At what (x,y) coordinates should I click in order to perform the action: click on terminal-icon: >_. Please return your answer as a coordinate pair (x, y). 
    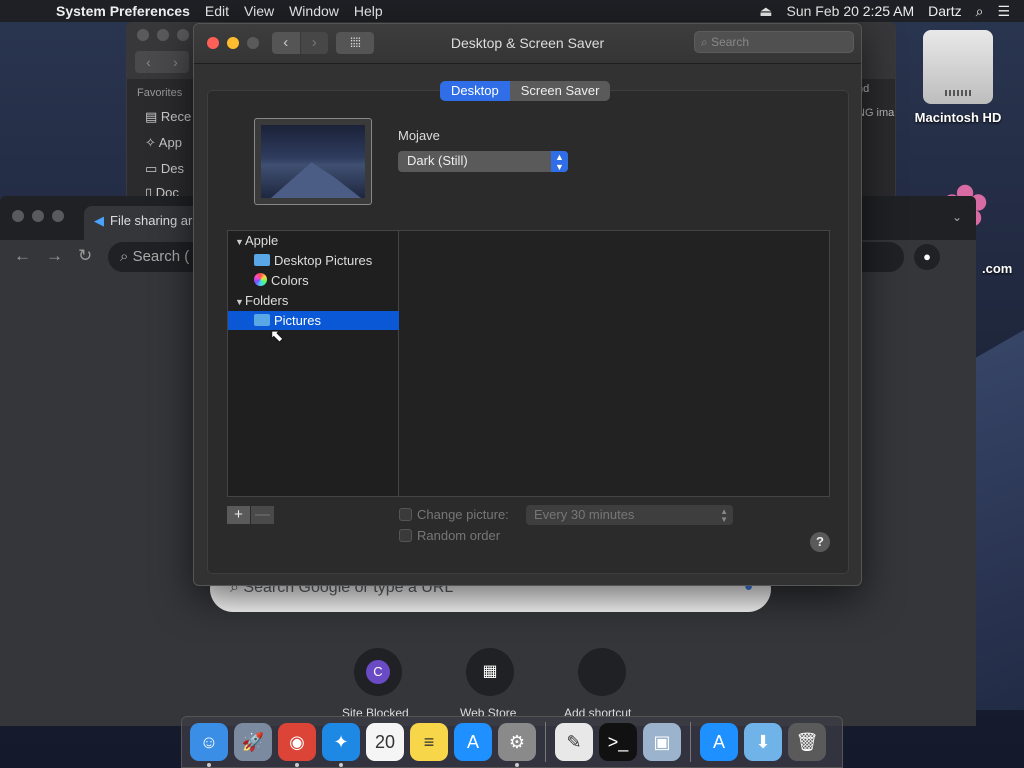
    Looking at the image, I should click on (618, 742).